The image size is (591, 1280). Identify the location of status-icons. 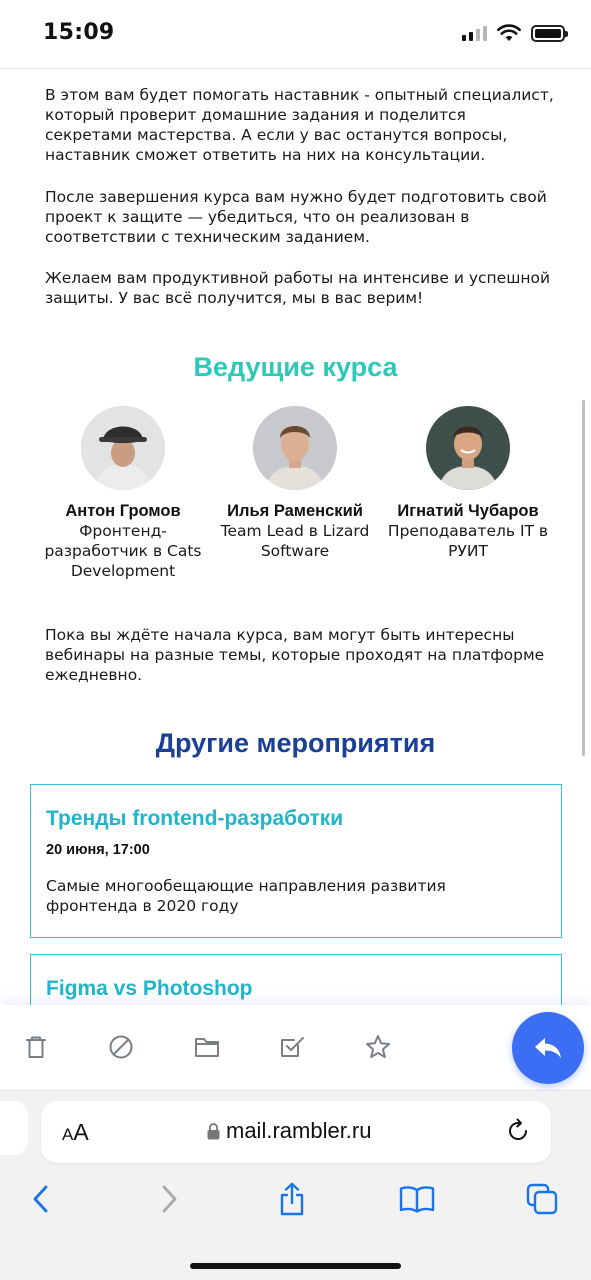
(515, 33).